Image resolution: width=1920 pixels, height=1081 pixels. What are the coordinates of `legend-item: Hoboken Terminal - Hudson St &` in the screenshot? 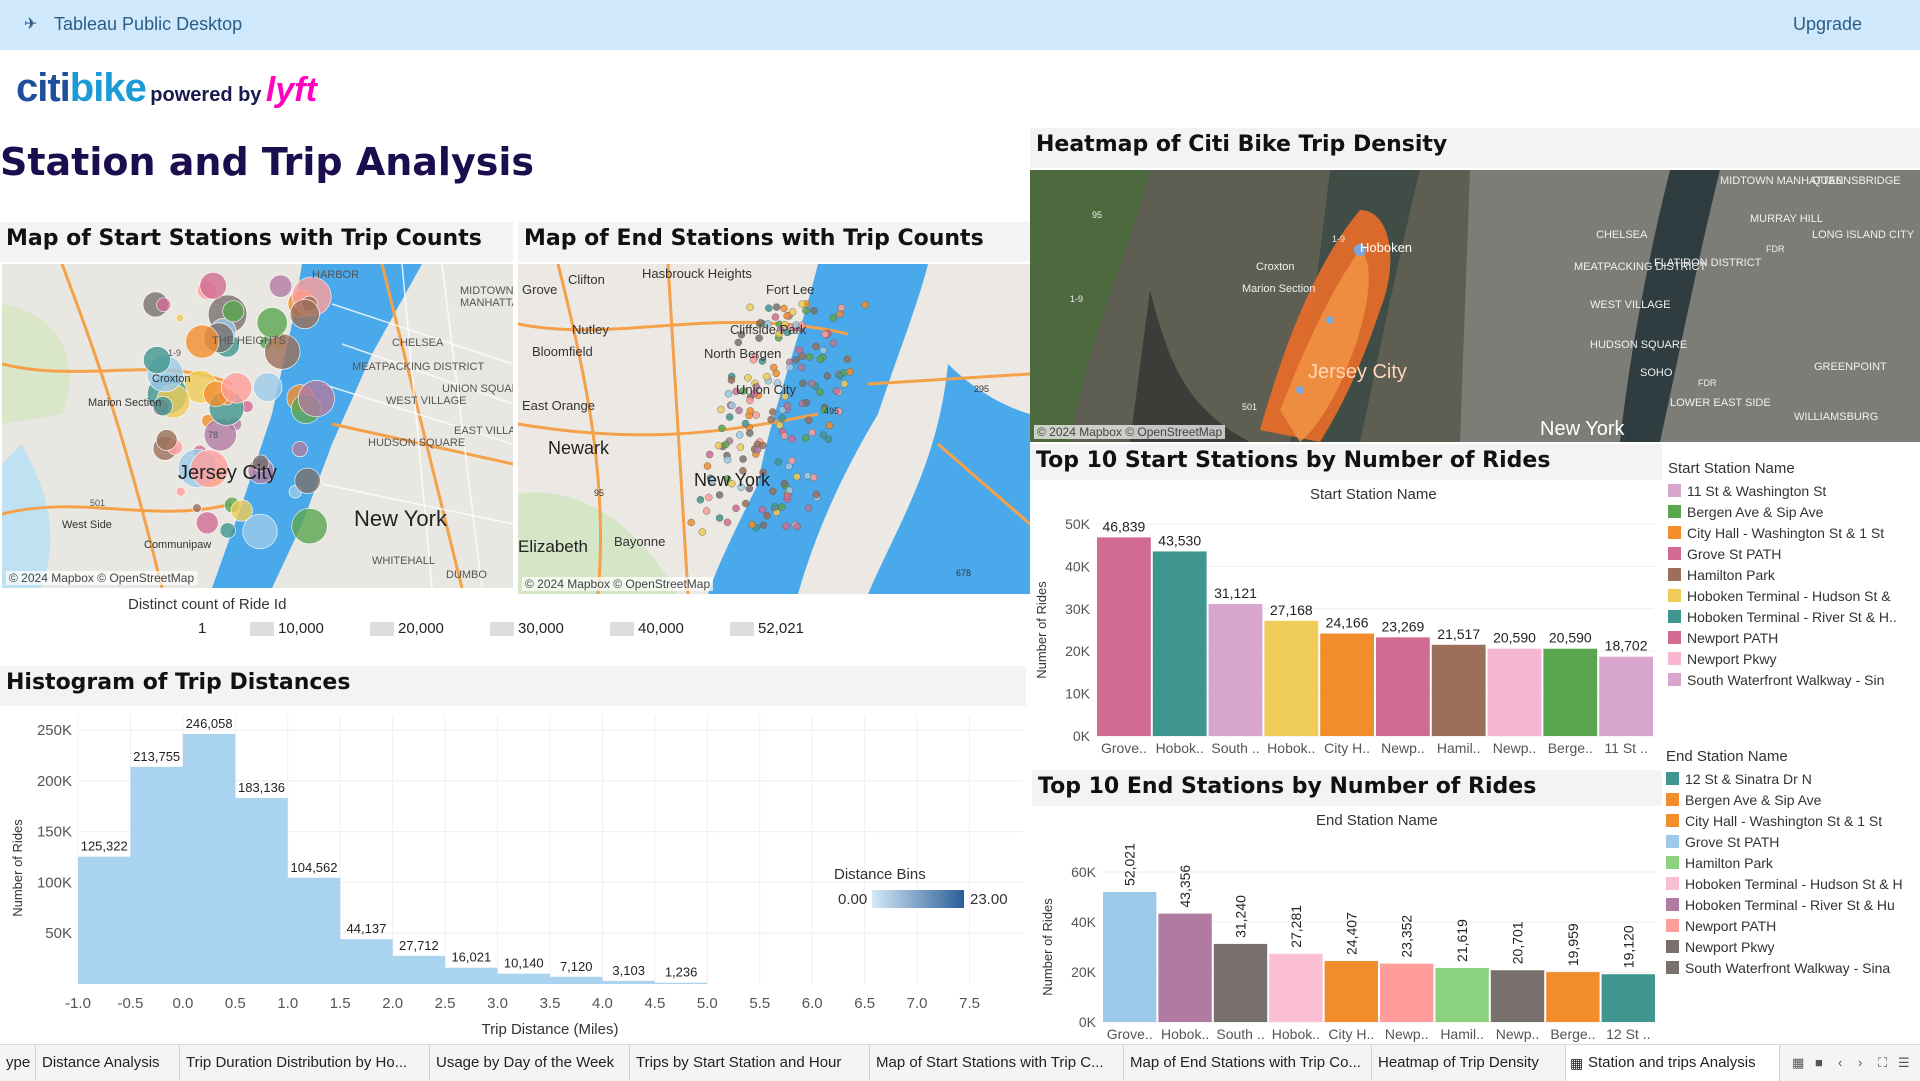 It's located at (1794, 596).